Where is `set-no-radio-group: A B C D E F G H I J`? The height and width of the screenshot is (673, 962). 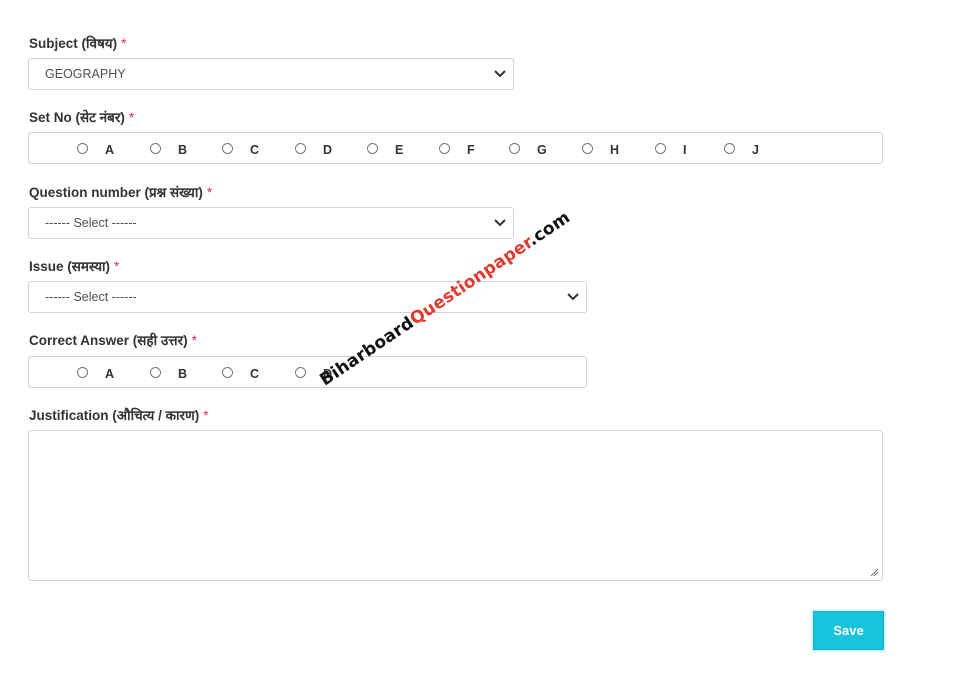
set-no-radio-group: A B C D E F G H I J is located at coordinates (455, 148).